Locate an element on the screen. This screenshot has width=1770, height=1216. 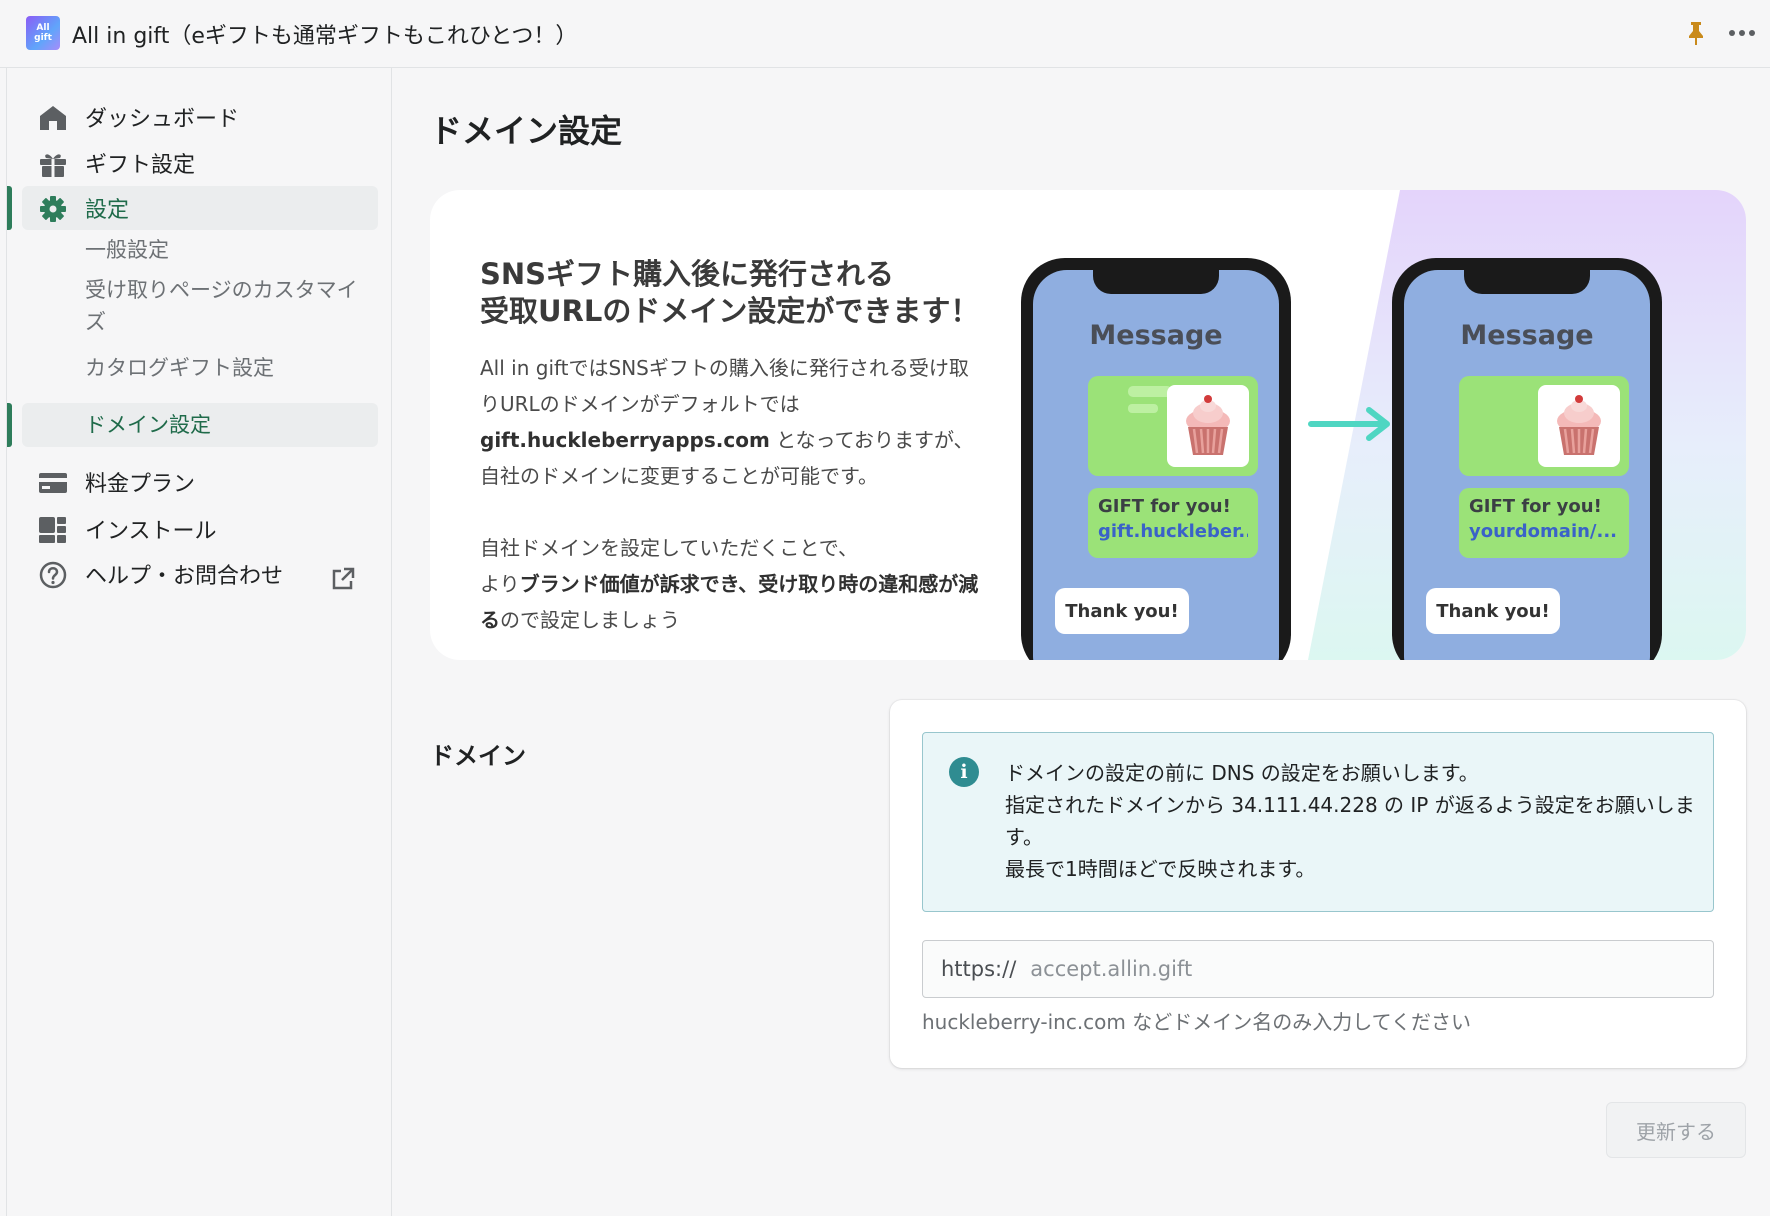
page-title: ドメイン設定 is located at coordinates (526, 131).